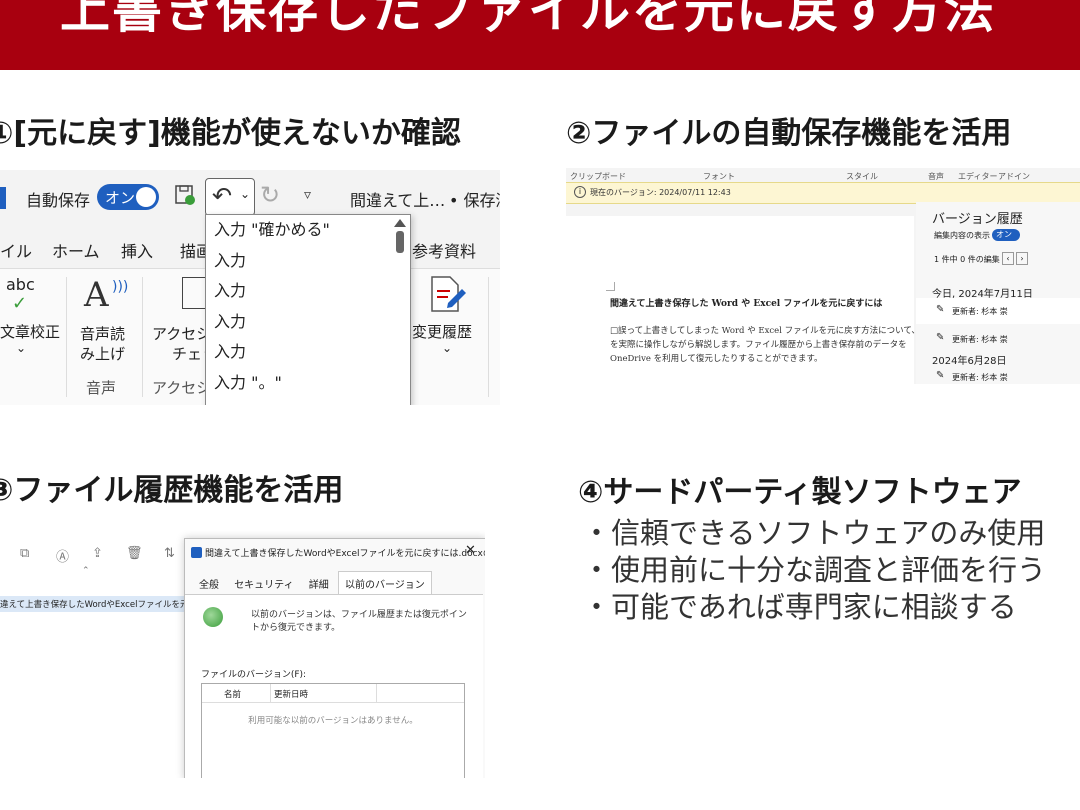  Describe the element at coordinates (448, 294) in the screenshot. I see `track-changes-icon` at that location.